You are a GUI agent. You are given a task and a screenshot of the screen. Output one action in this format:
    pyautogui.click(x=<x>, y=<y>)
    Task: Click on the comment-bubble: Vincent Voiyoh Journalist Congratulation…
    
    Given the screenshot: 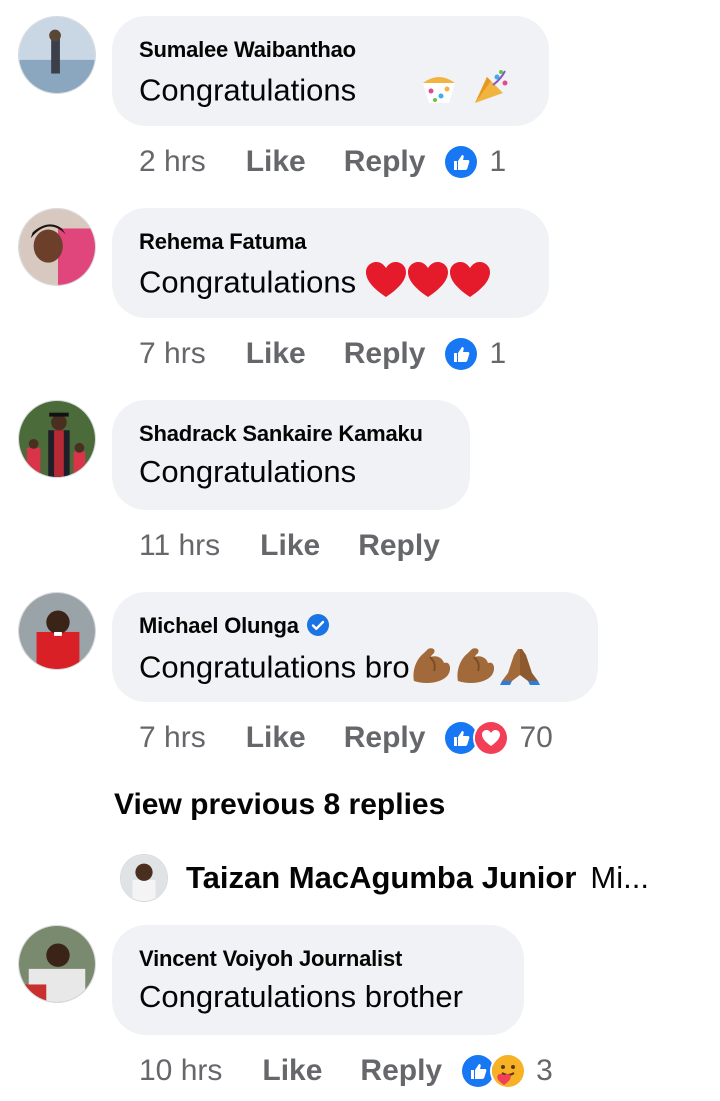 What is the action you would take?
    pyautogui.click(x=318, y=980)
    